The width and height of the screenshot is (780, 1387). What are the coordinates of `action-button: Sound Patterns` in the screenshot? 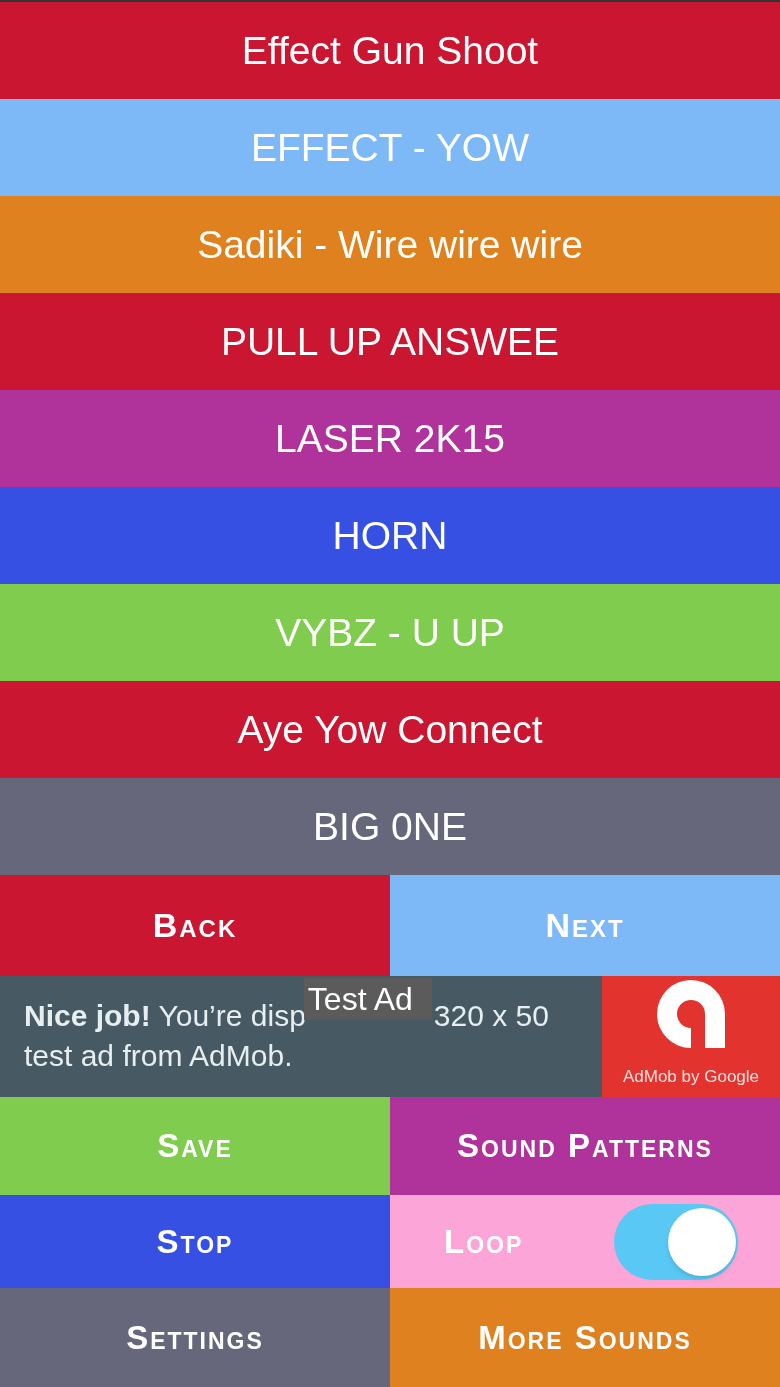 It's located at (585, 1146).